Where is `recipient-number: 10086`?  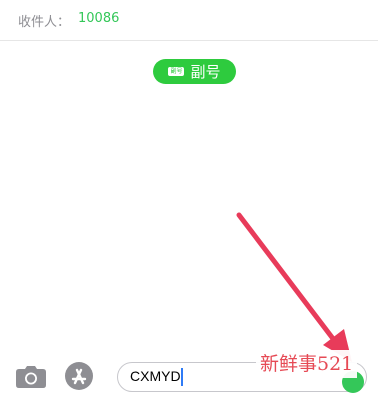
recipient-number: 10086 is located at coordinates (98, 18).